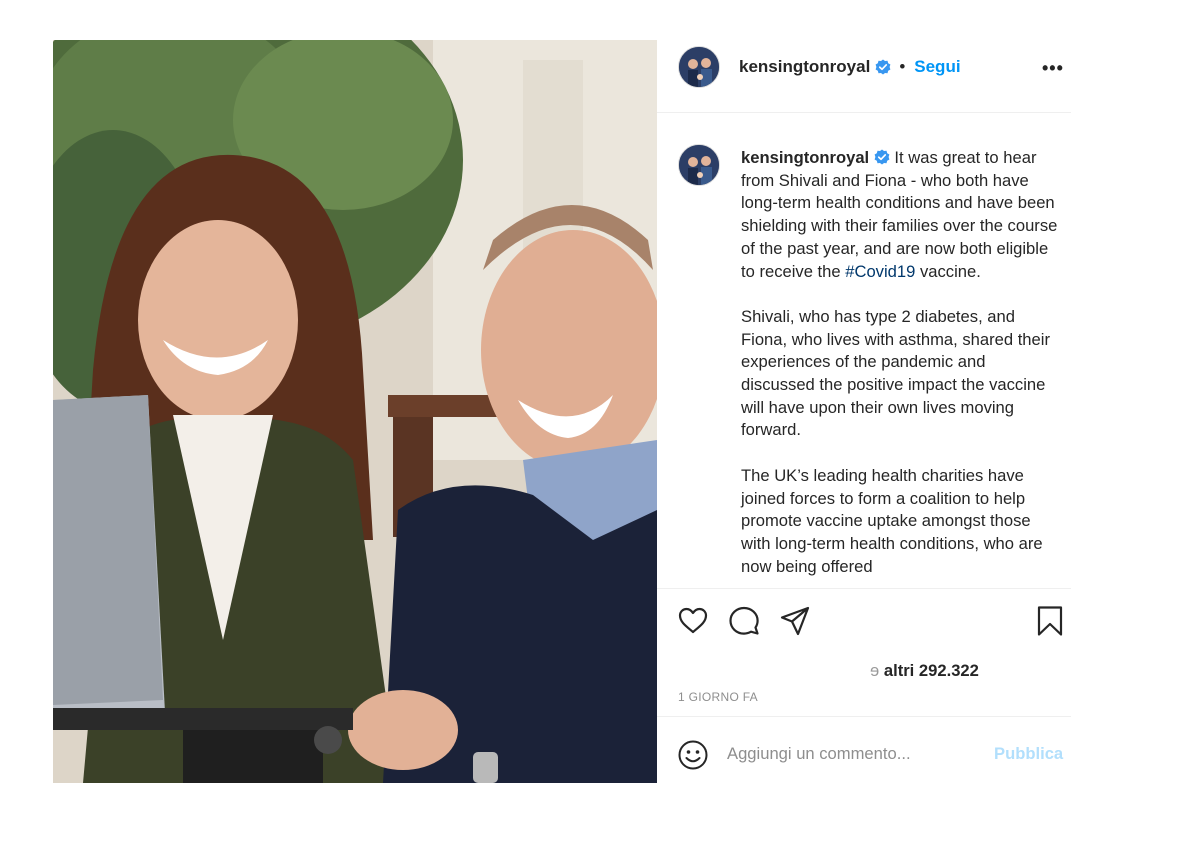  I want to click on caption-avatar, so click(699, 165).